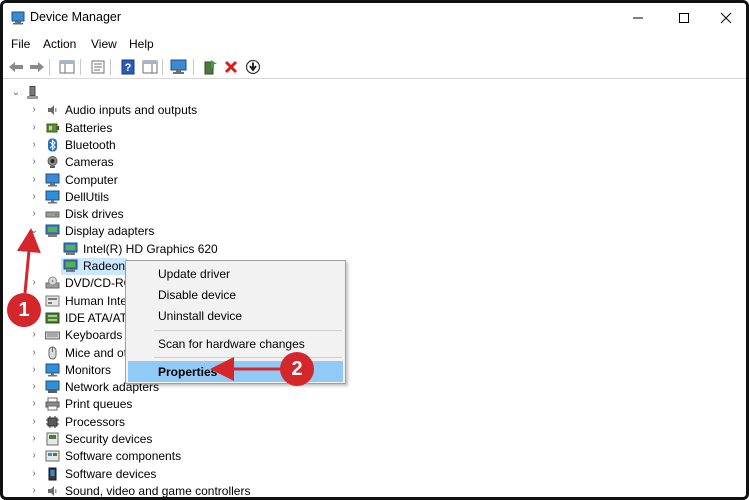 The width and height of the screenshot is (749, 500). Describe the element at coordinates (52, 128) in the screenshot. I see `battery-icon` at that location.